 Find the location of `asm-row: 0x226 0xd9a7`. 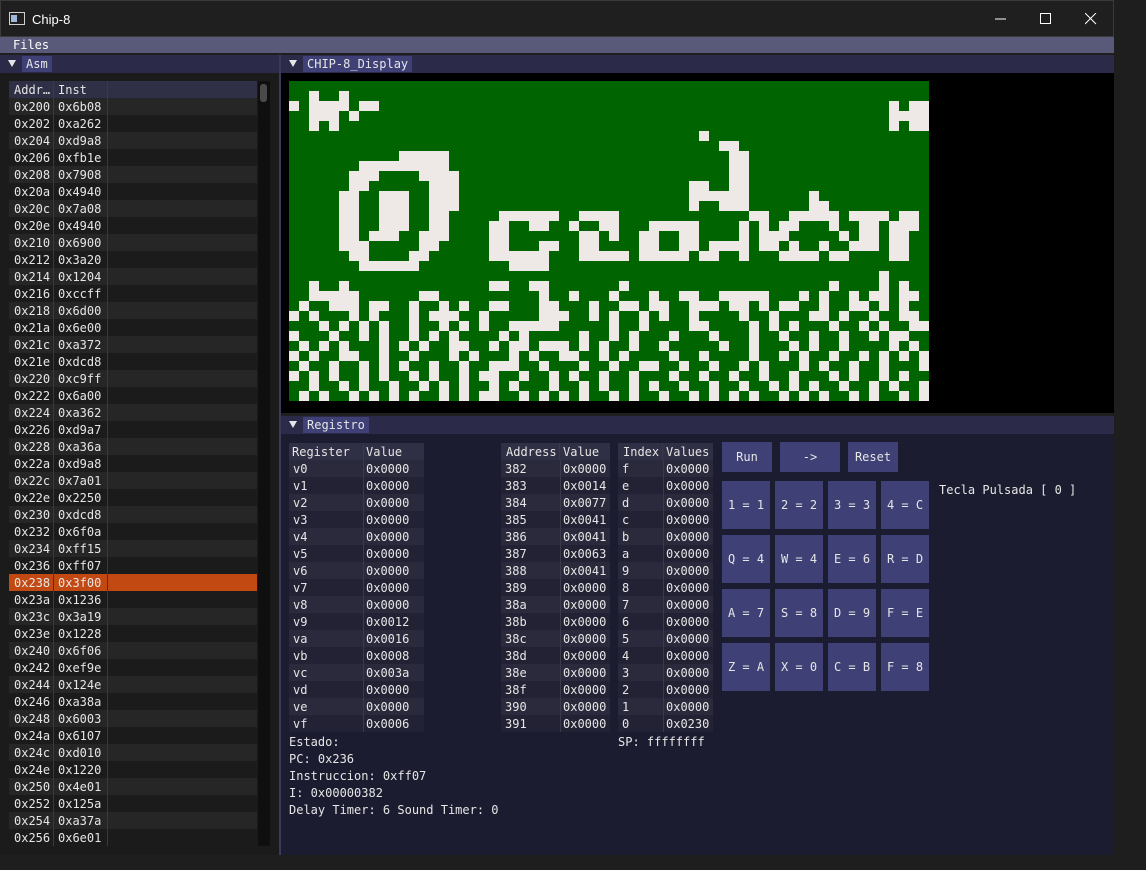

asm-row: 0x226 0xd9a7 is located at coordinates (133, 429).